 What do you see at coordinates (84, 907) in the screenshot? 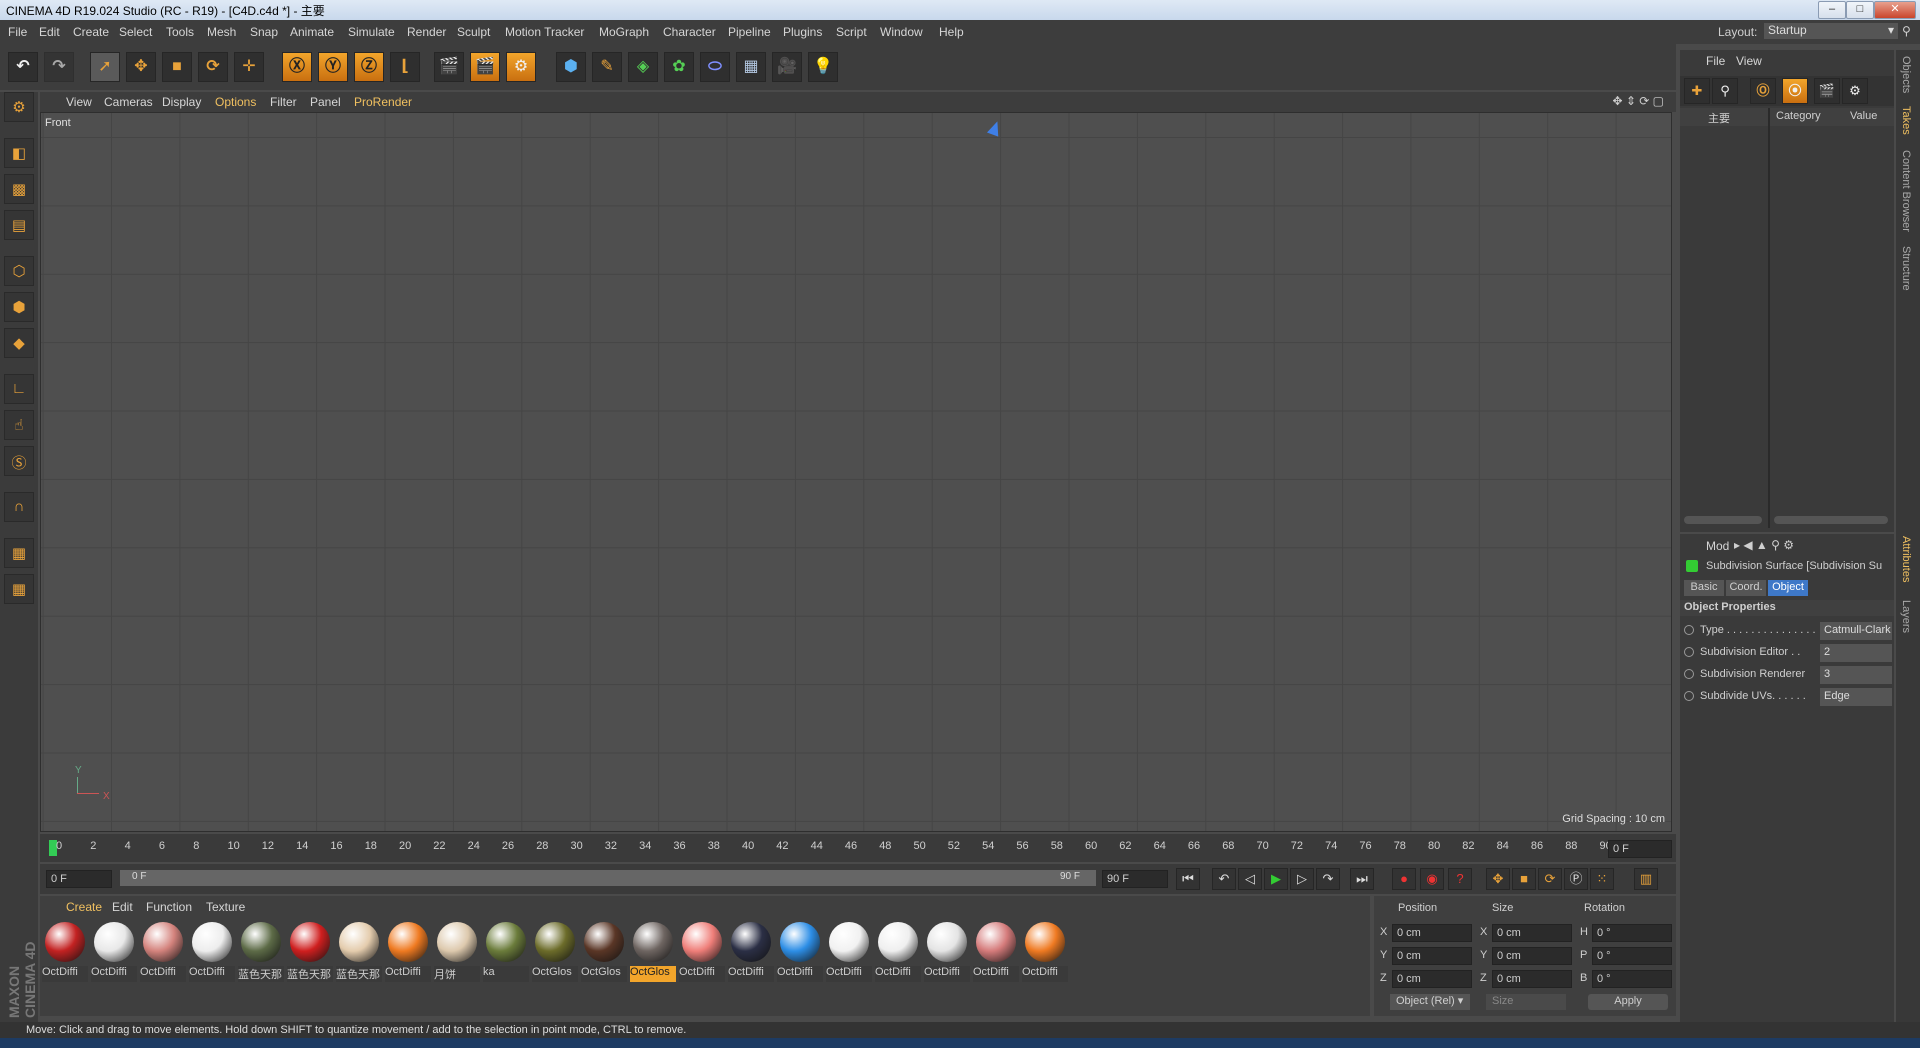
I see `materials-menu-create: Create` at bounding box center [84, 907].